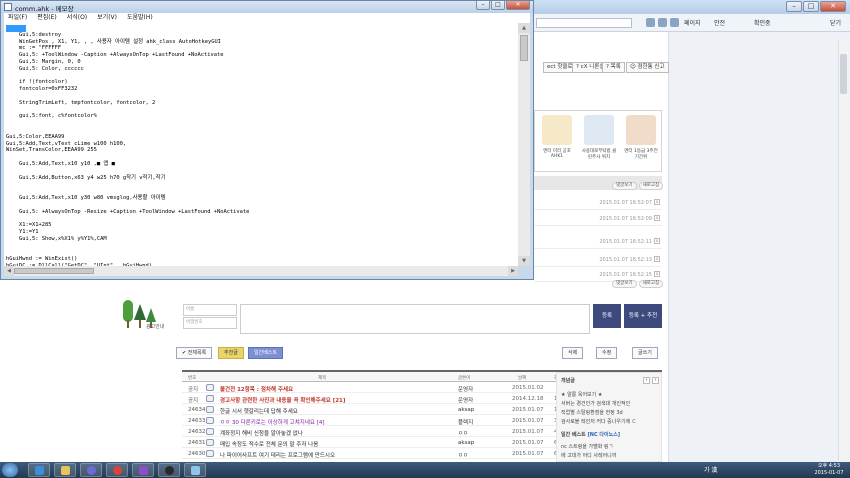  What do you see at coordinates (210, 387) in the screenshot?
I see `post-type-icon` at bounding box center [210, 387].